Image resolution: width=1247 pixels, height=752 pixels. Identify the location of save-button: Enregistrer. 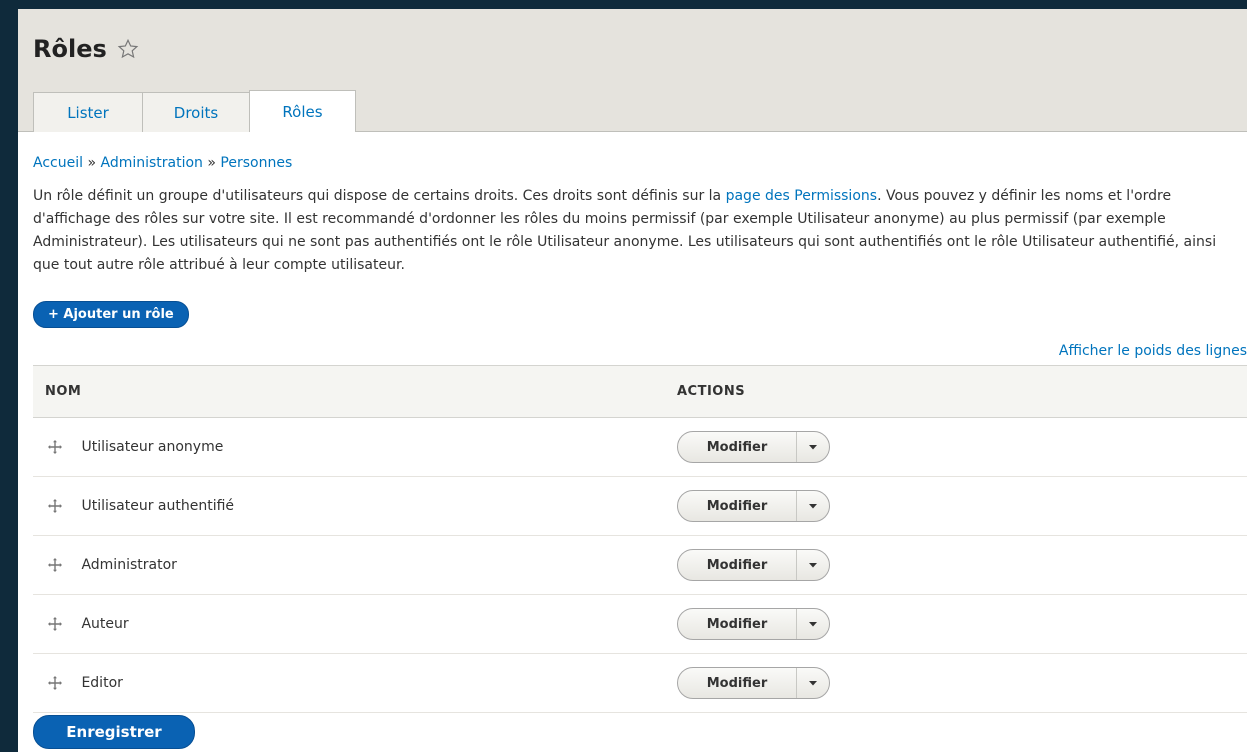
(114, 732).